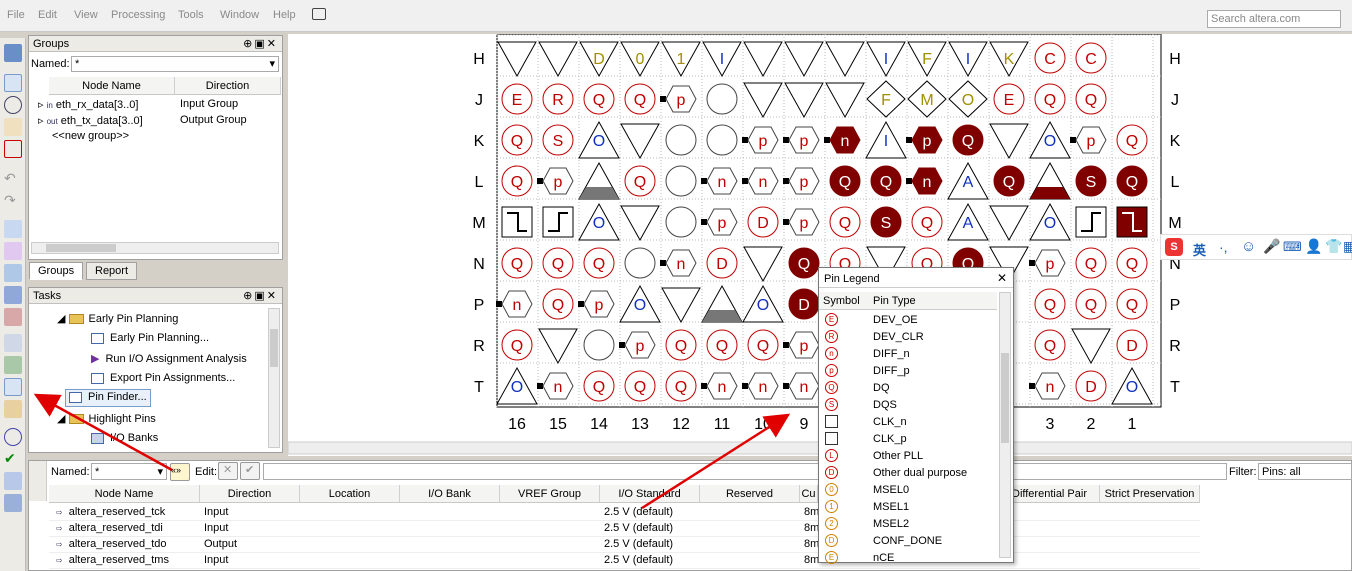 The image size is (1352, 571). What do you see at coordinates (103, 432) in the screenshot?
I see `arrow-to-pin-legend-button` at bounding box center [103, 432].